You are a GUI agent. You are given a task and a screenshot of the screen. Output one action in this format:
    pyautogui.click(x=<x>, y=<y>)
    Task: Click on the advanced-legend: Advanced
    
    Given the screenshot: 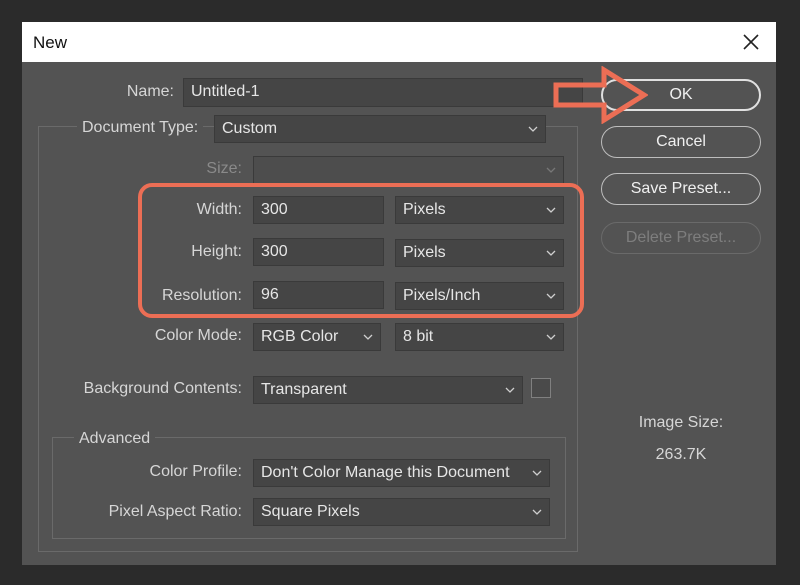 What is the action you would take?
    pyautogui.click(x=115, y=439)
    